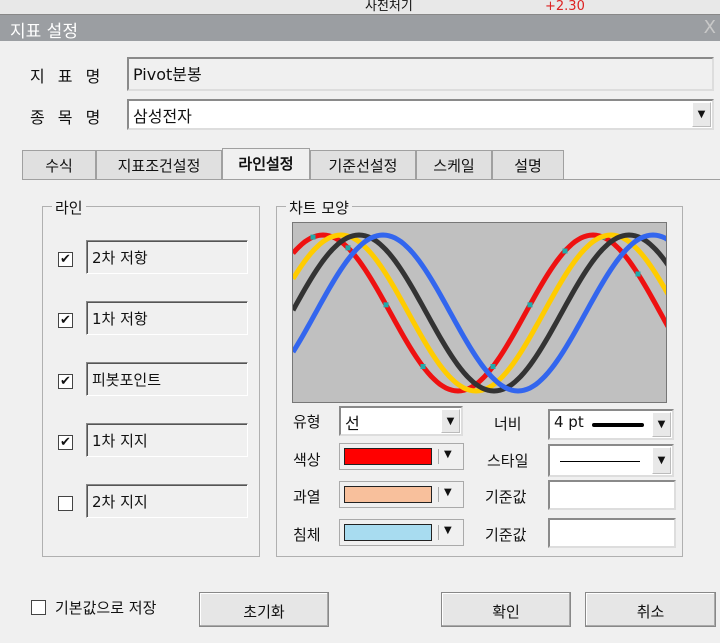 The height and width of the screenshot is (643, 720). I want to click on line-checkbox-2: ✔, so click(65, 381).